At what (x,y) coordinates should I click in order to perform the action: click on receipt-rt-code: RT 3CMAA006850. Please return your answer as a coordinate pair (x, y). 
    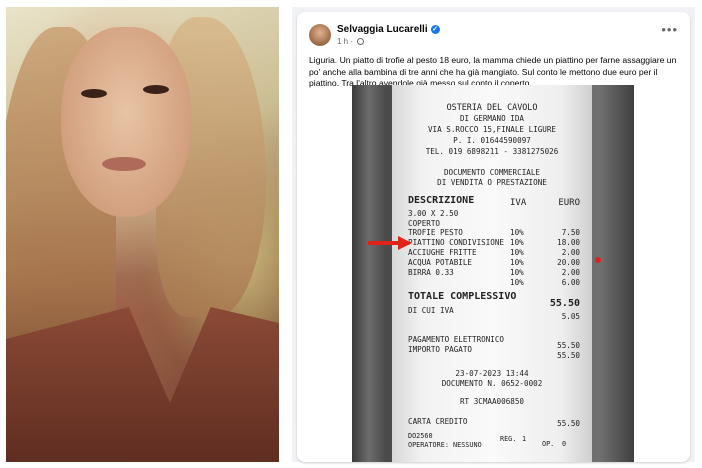
    Looking at the image, I should click on (491, 401).